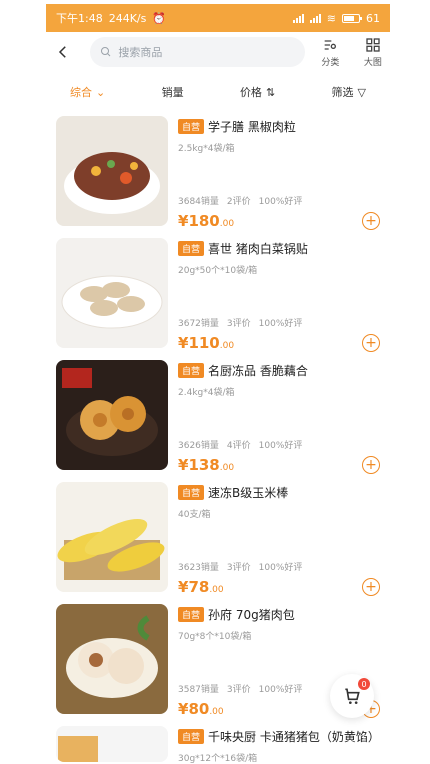  Describe the element at coordinates (206, 465) in the screenshot. I see `price: ¥138.00` at that location.